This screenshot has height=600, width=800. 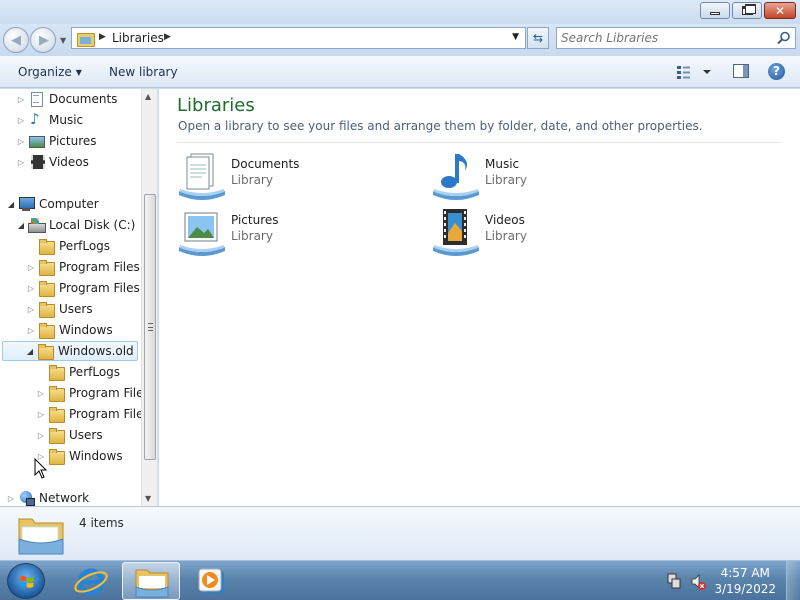 What do you see at coordinates (70, 351) in the screenshot?
I see `tree-item: ◢ Windows.old` at bounding box center [70, 351].